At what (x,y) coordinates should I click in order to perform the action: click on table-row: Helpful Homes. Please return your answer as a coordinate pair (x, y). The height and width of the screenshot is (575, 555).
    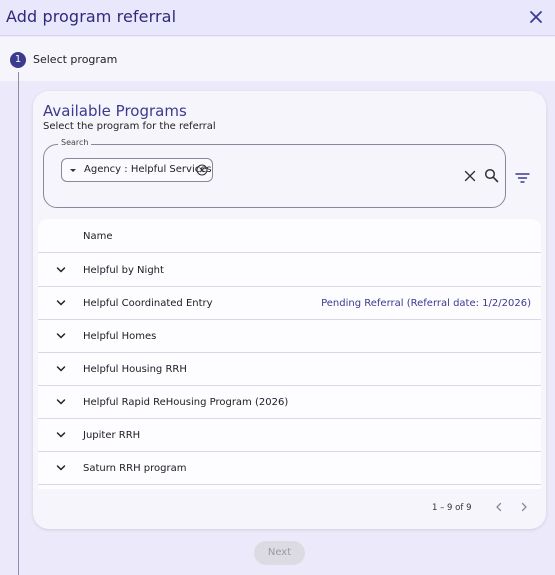
    Looking at the image, I should click on (289, 336).